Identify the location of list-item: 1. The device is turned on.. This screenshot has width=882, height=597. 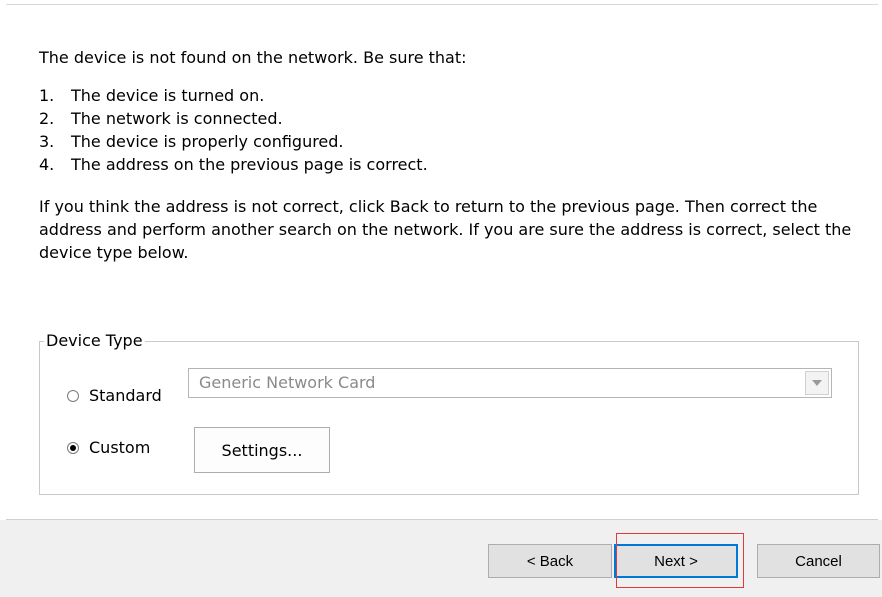
(454, 95).